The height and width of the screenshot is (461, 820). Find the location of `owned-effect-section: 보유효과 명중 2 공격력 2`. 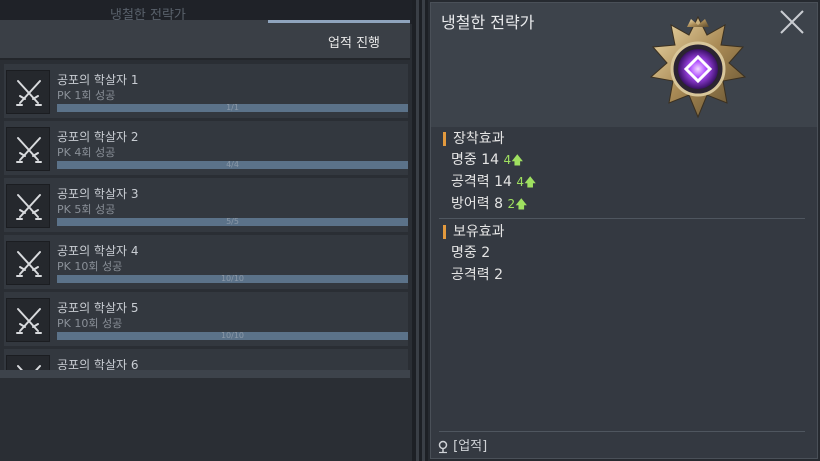

owned-effect-section: 보유효과 명중 2 공격력 2 is located at coordinates (624, 254).